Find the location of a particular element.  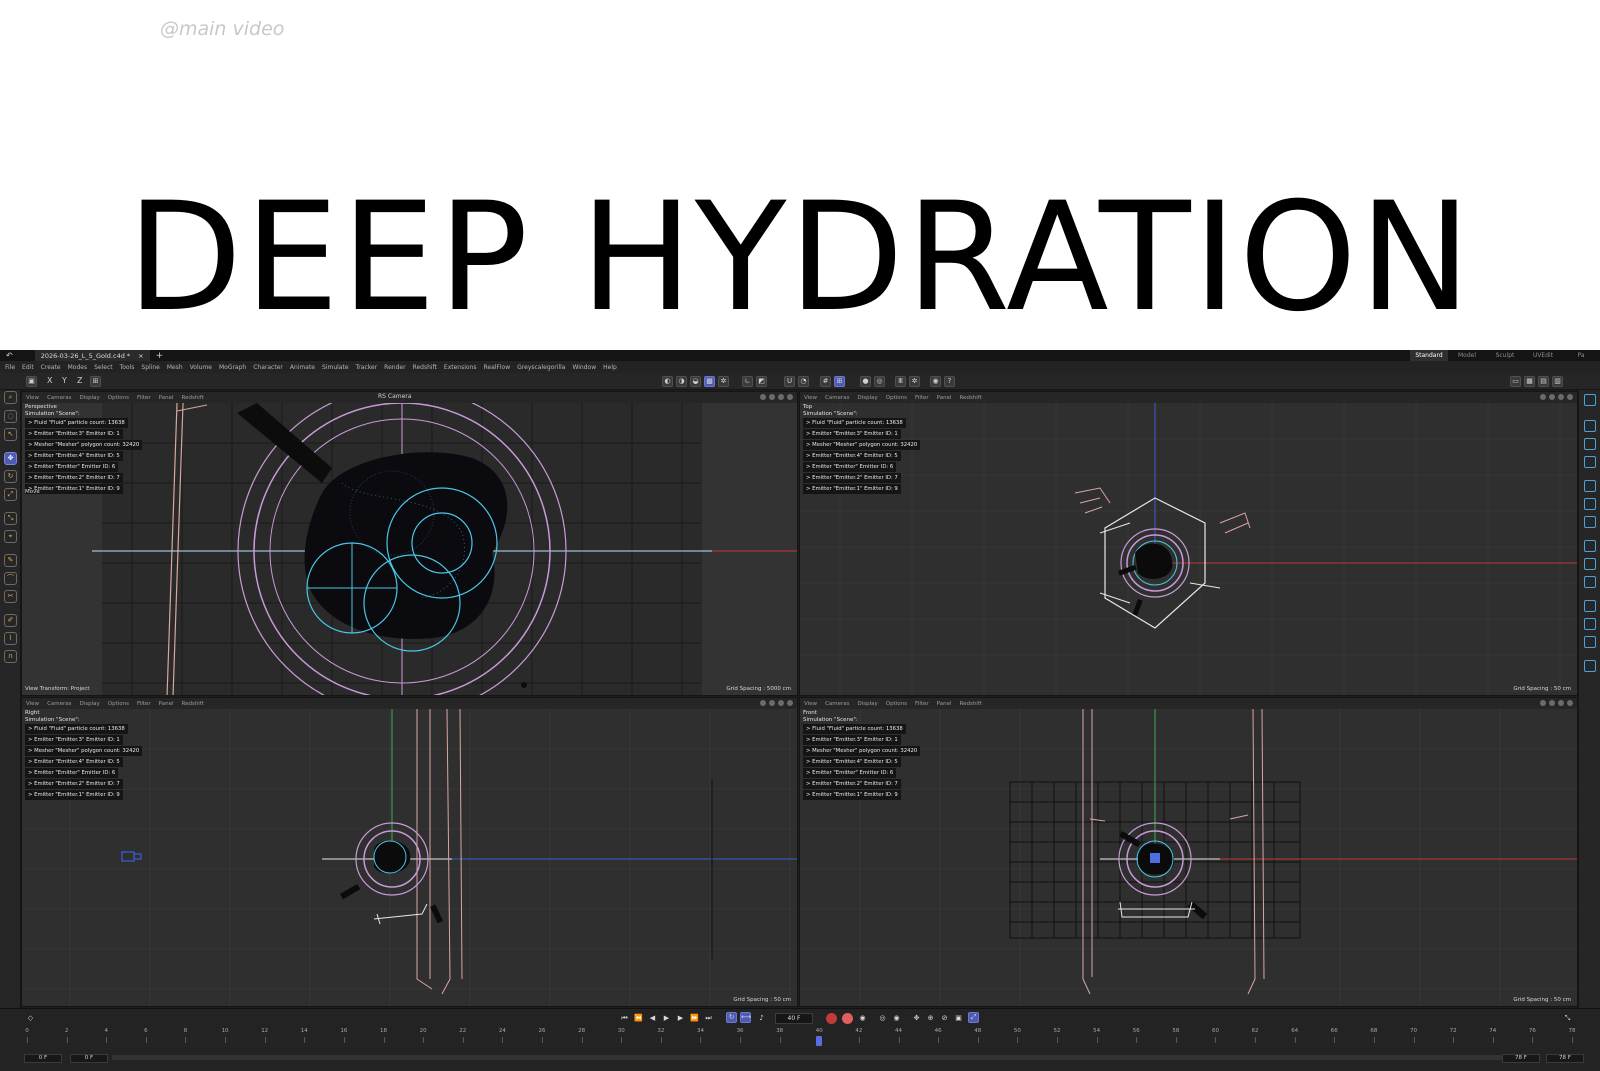

menu-window: Window is located at coordinates (584, 367).